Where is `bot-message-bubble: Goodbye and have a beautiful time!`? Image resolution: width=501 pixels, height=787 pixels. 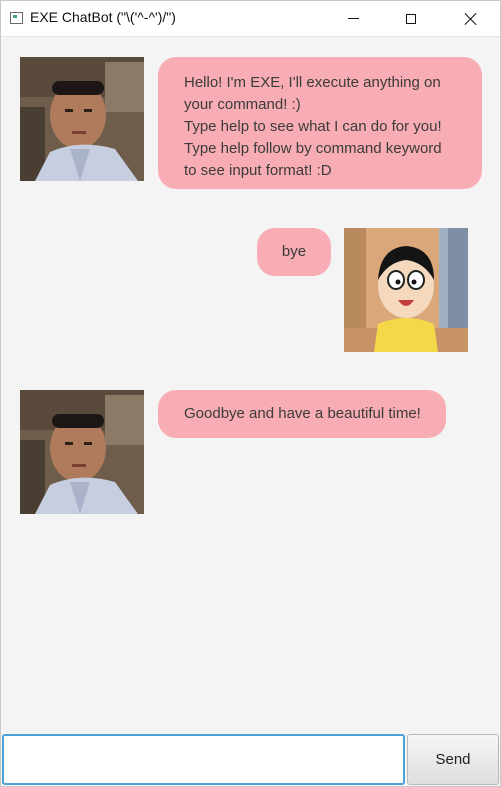 bot-message-bubble: Goodbye and have a beautiful time! is located at coordinates (302, 414).